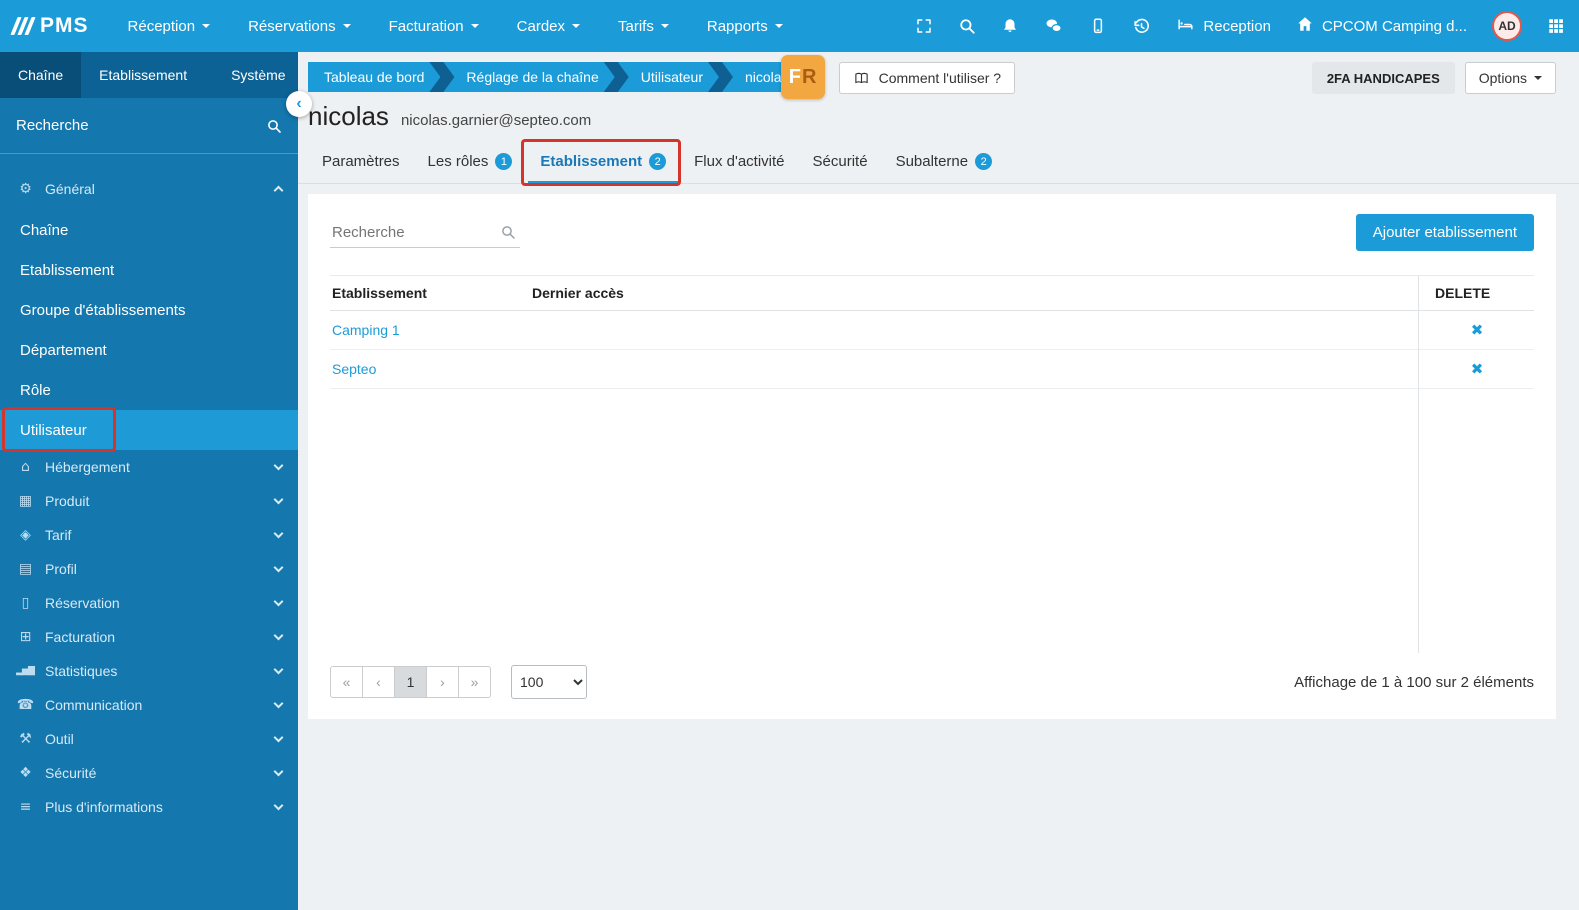 This screenshot has width=1579, height=910. What do you see at coordinates (430, 293) in the screenshot?
I see `column-header-etablissement: Etablissement` at bounding box center [430, 293].